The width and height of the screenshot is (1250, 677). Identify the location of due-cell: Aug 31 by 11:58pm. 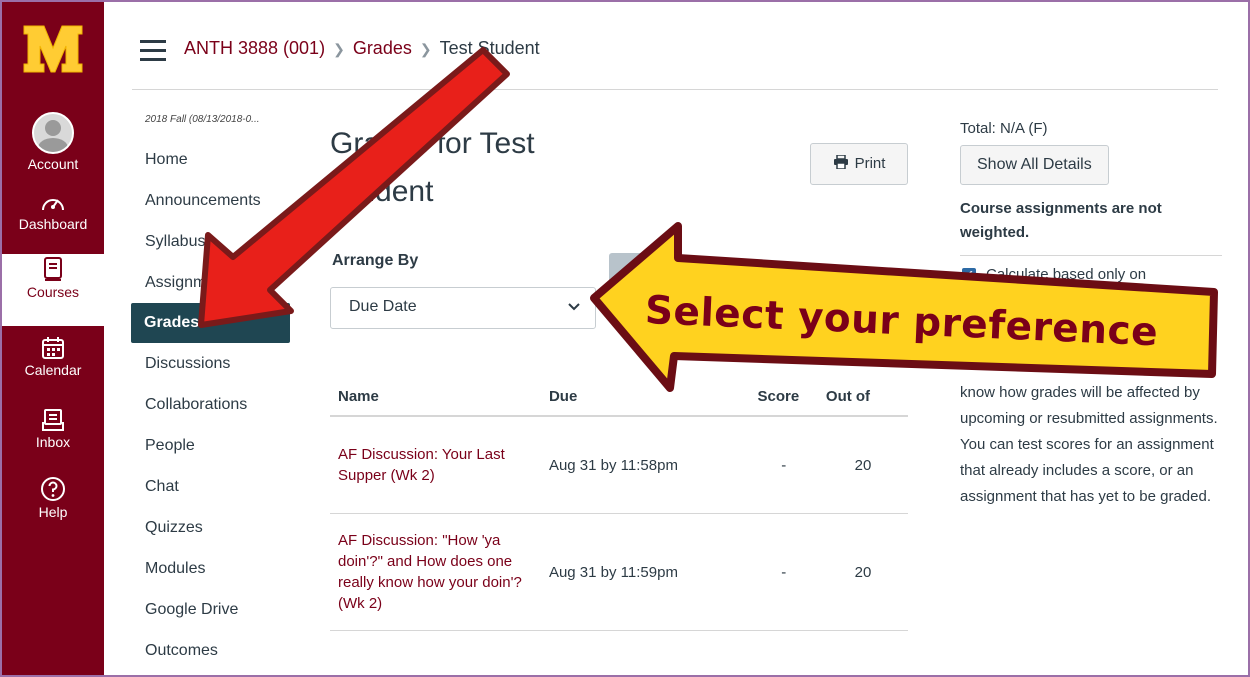
(645, 465).